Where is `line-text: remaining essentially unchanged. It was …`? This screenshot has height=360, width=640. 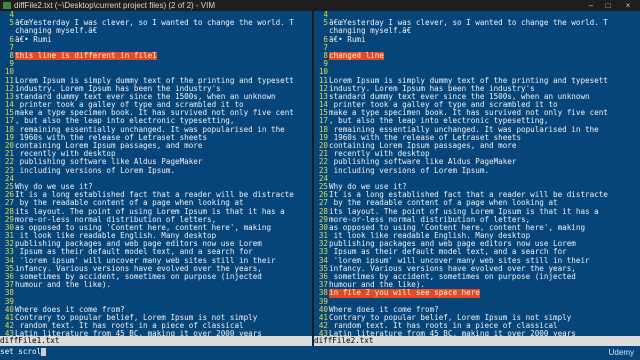 line-text: remaining essentially unchanged. It was … is located at coordinates (464, 129).